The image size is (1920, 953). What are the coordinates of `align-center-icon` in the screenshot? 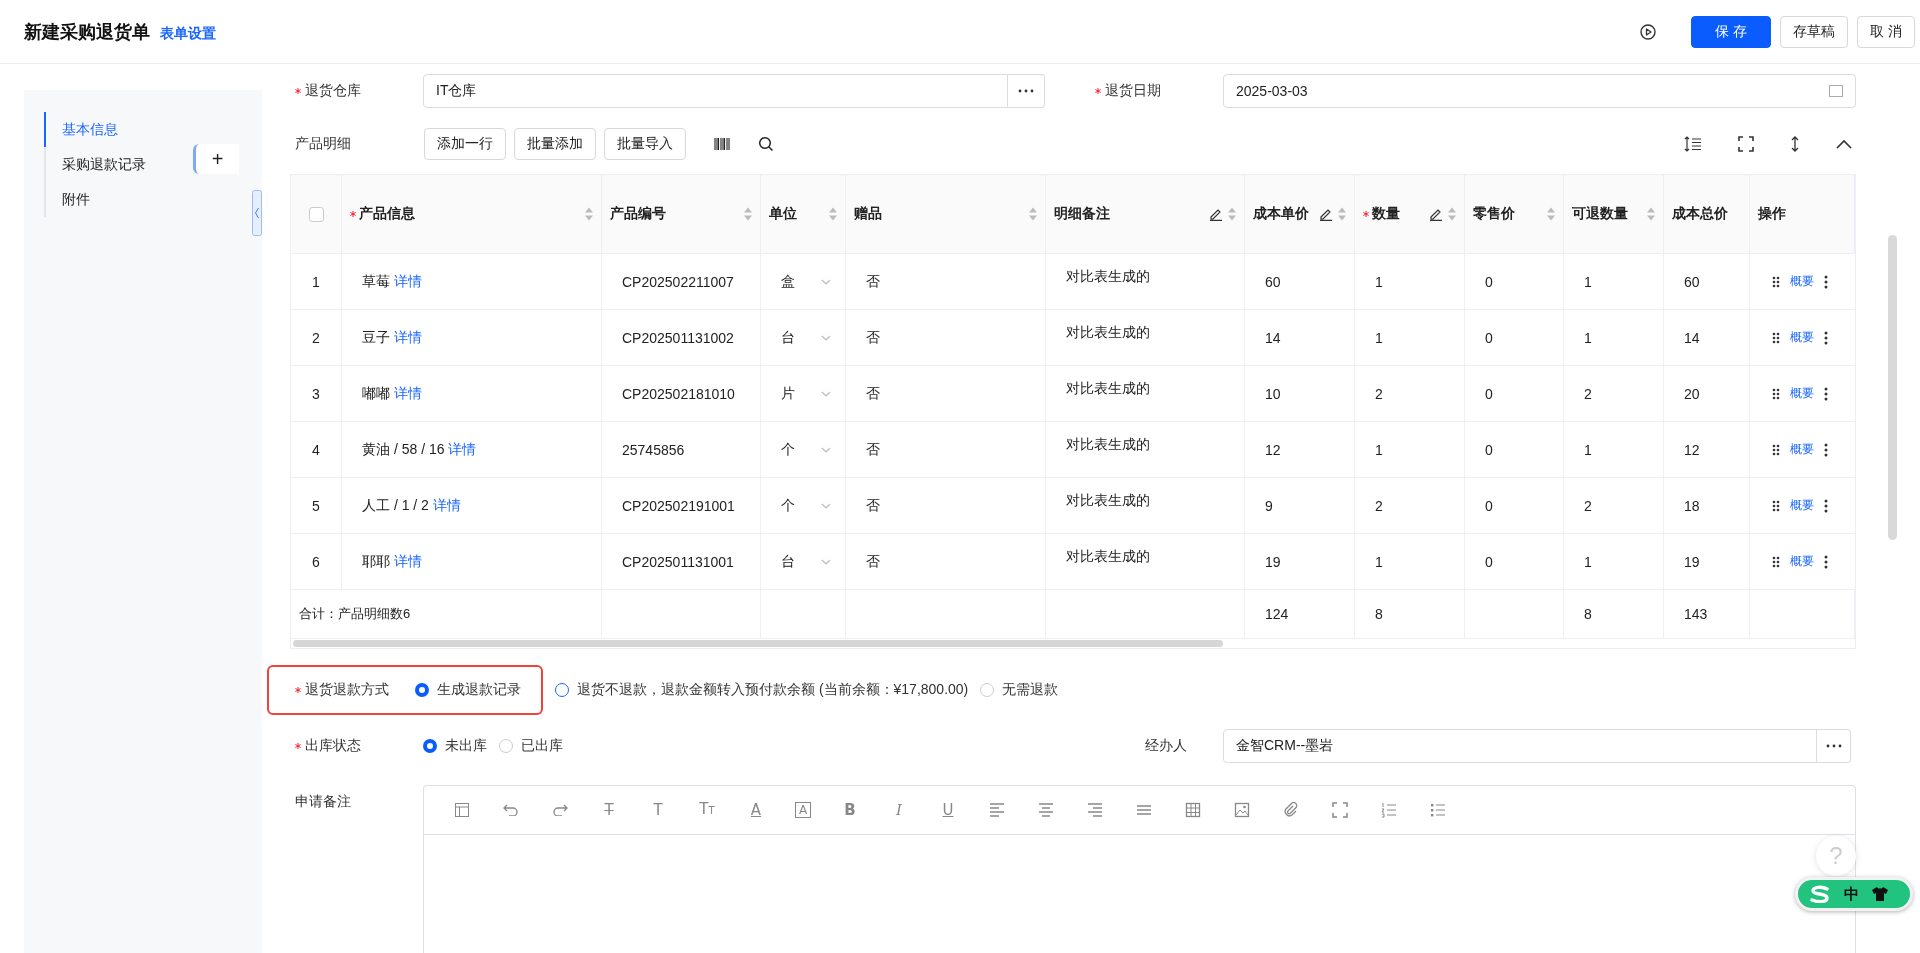 It's located at (1046, 810).